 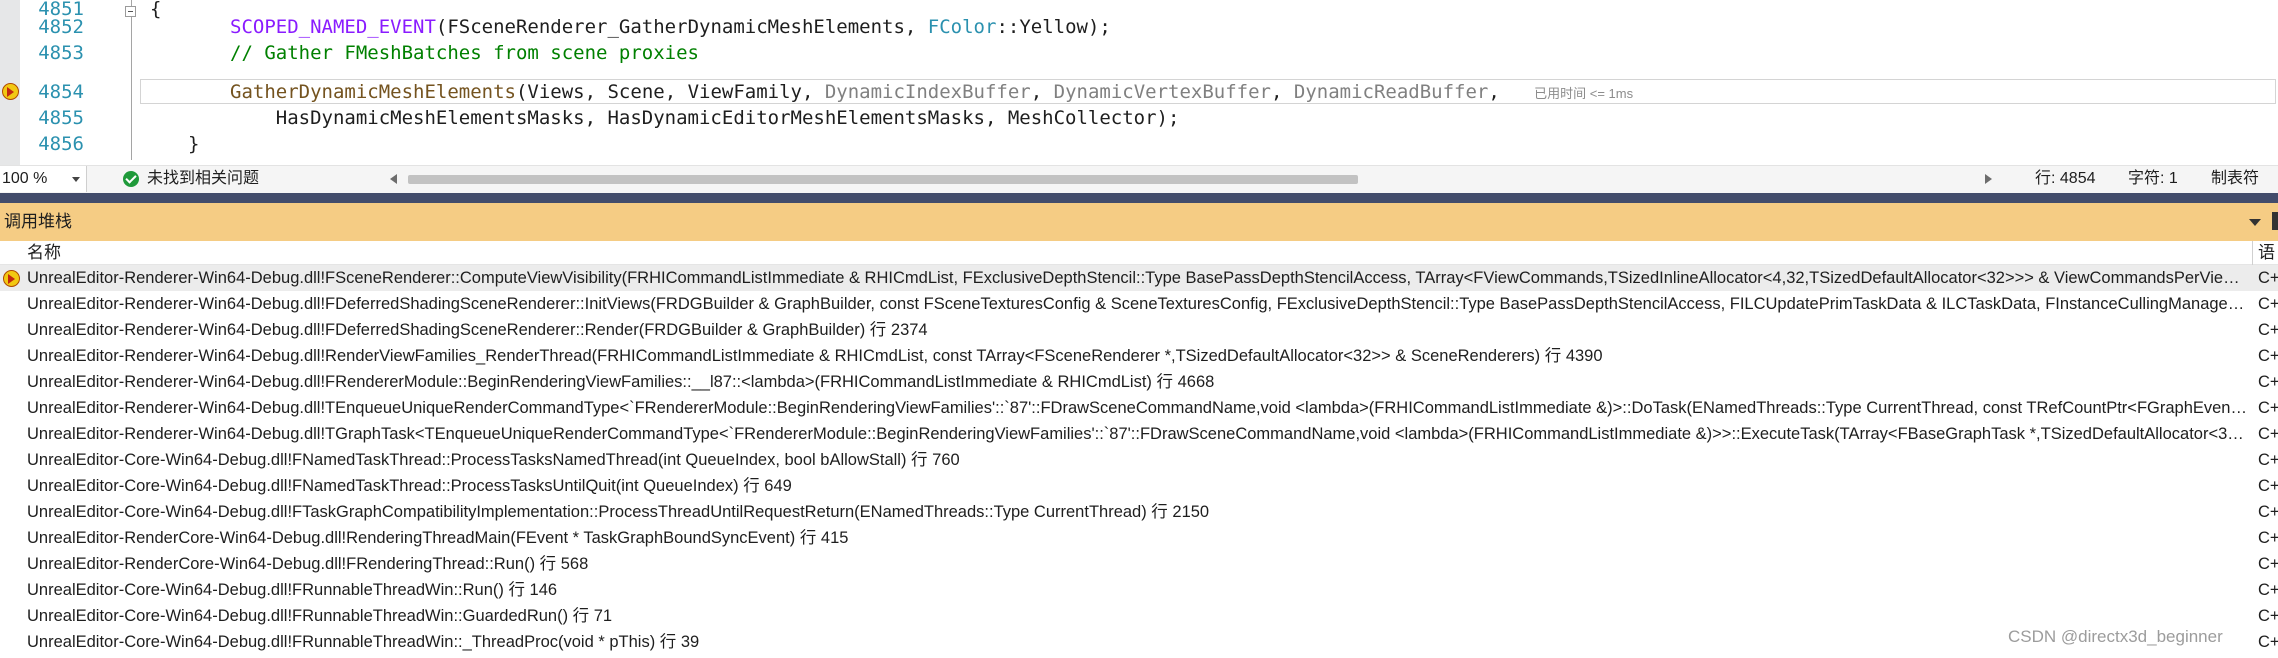 I want to click on line-number: 4853, so click(x=61, y=53).